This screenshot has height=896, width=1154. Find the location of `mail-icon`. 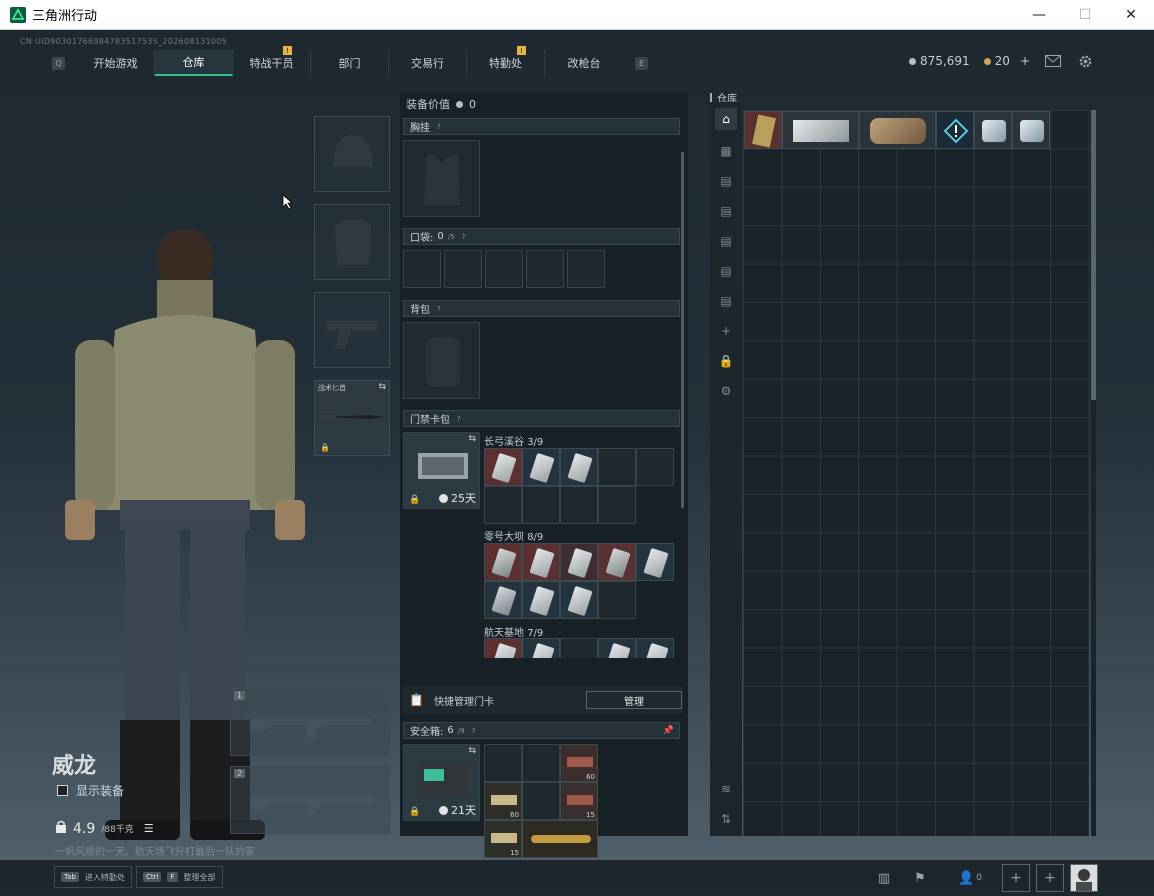

mail-icon is located at coordinates (1053, 61).